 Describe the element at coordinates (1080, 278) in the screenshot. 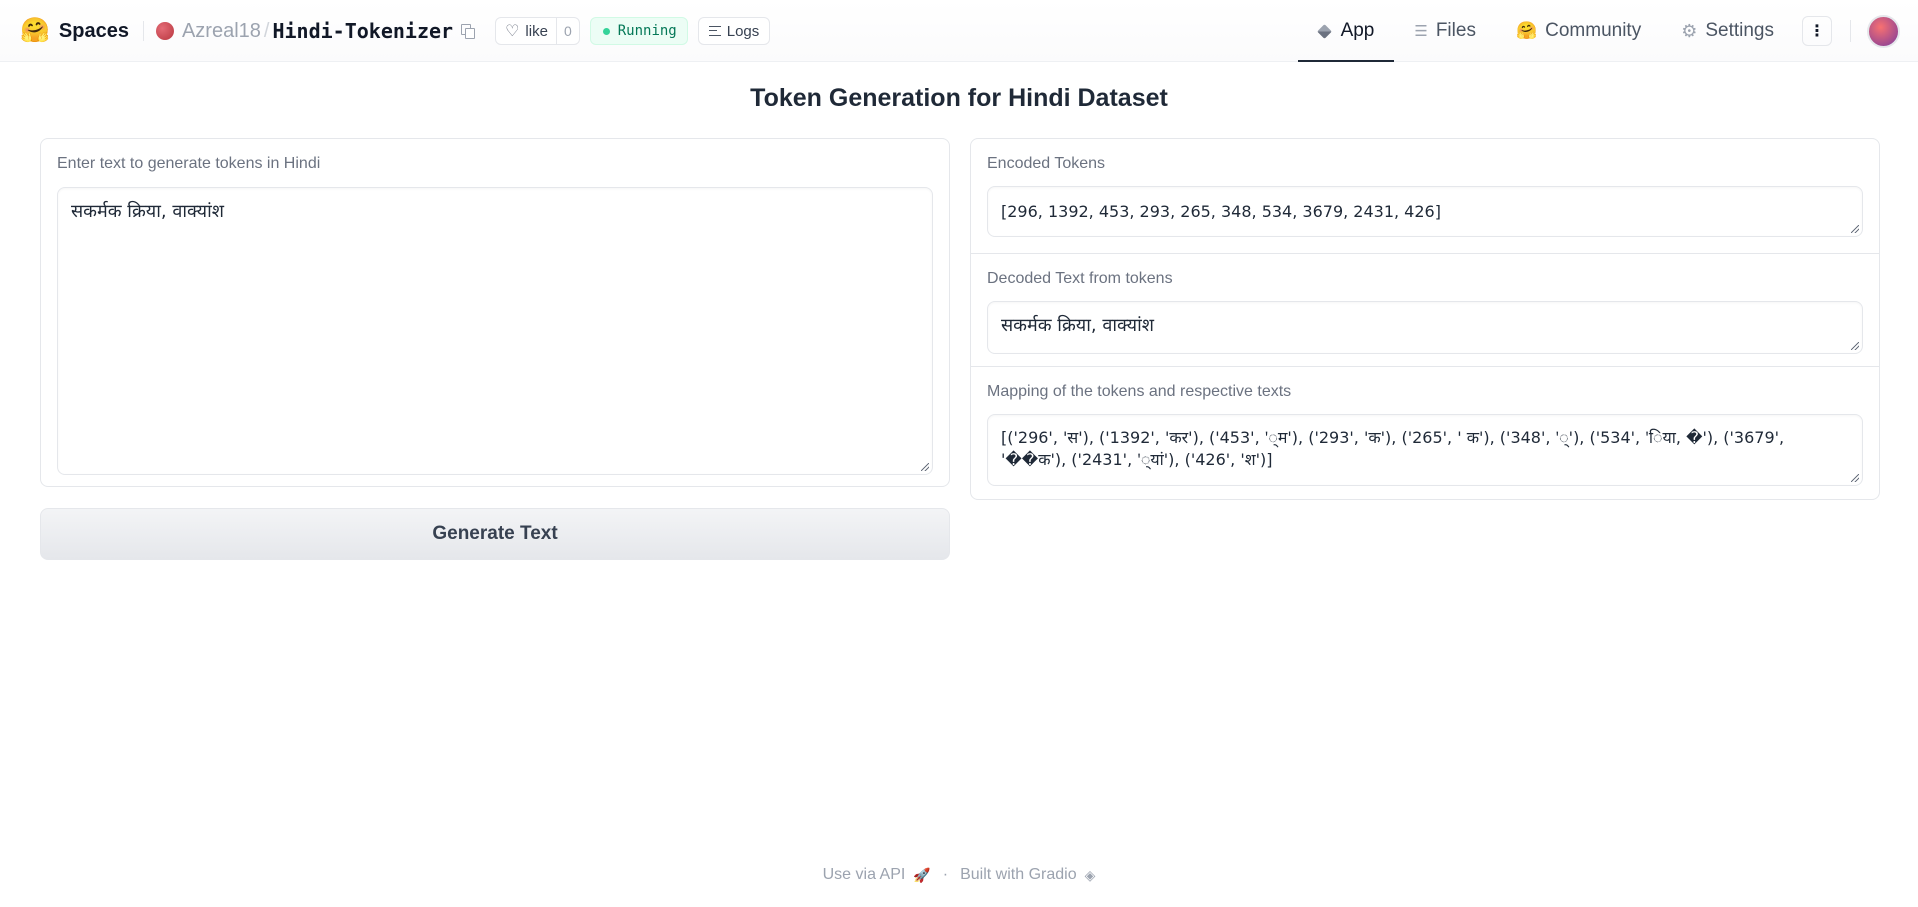

I see `decoded-text-label: Decoded Text from tokens` at that location.